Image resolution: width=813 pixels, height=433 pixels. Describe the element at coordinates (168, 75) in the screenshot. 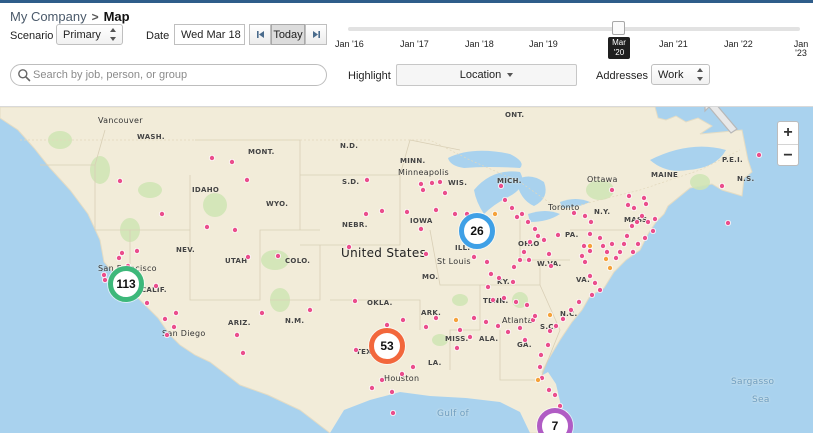

I see `search-input: Search by job, person, or group` at that location.